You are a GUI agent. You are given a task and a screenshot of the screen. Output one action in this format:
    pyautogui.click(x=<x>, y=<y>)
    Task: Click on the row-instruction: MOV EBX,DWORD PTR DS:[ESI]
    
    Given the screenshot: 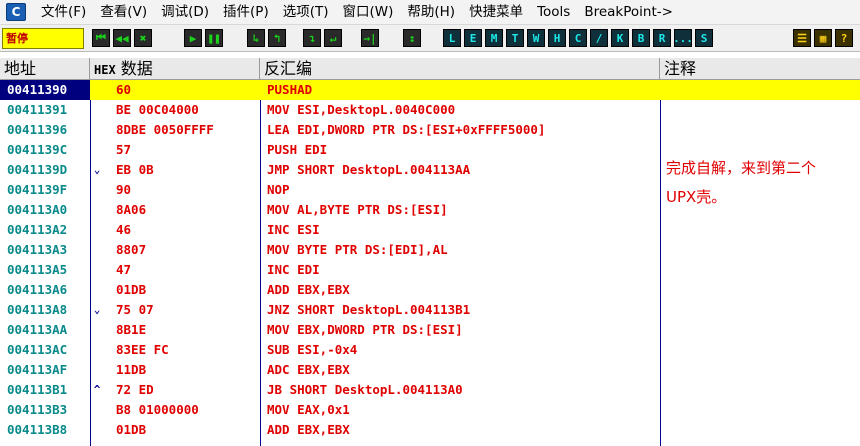 What is the action you would take?
    pyautogui.click(x=365, y=329)
    